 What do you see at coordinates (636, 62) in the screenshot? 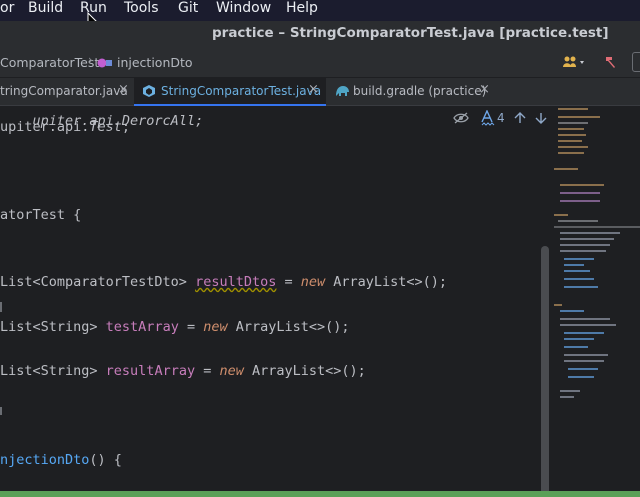
I see `toolbar-button` at bounding box center [636, 62].